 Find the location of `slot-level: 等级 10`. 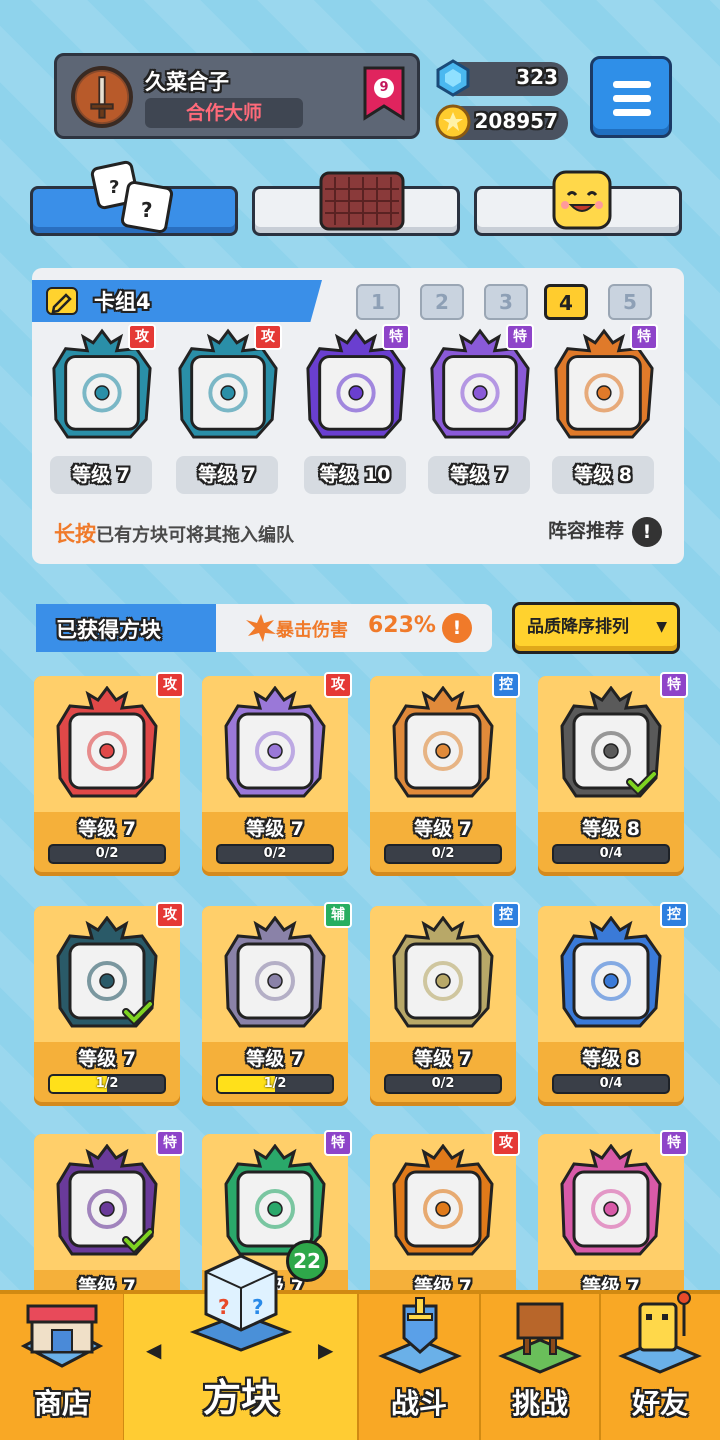

slot-level: 等级 10 is located at coordinates (355, 475).